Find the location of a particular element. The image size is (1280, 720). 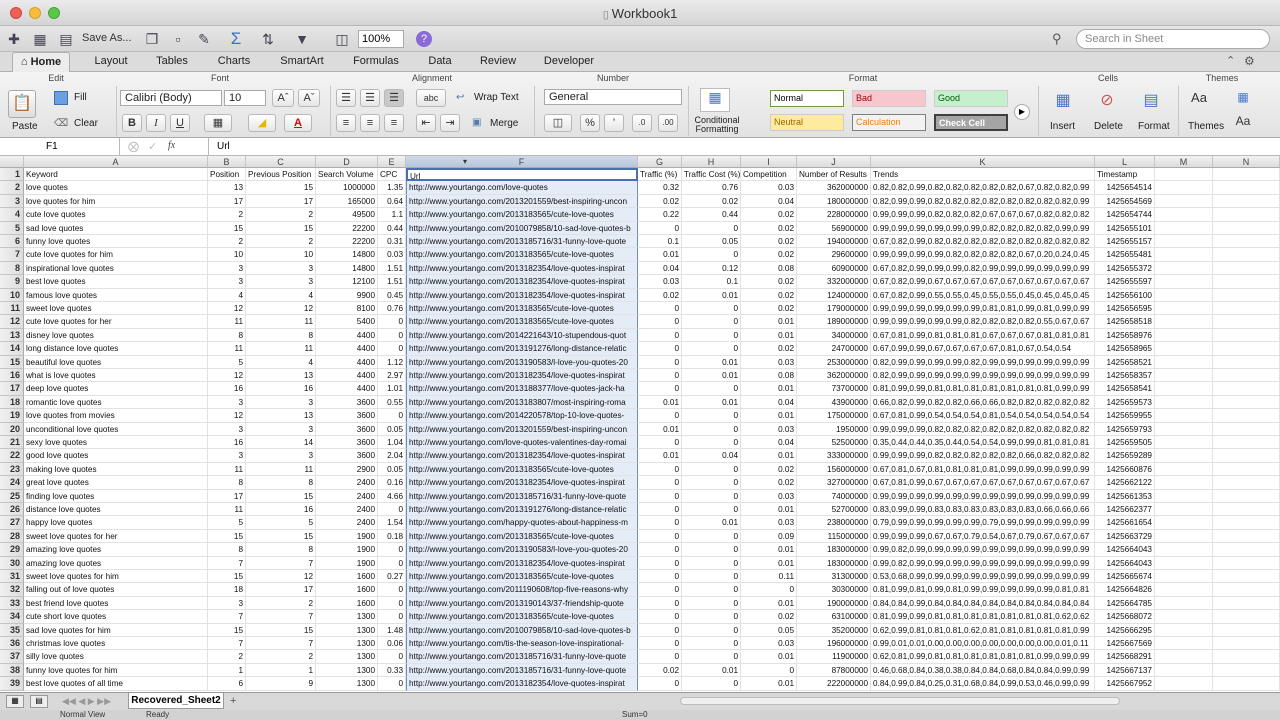

table-cell: 0.44 is located at coordinates (392, 228).